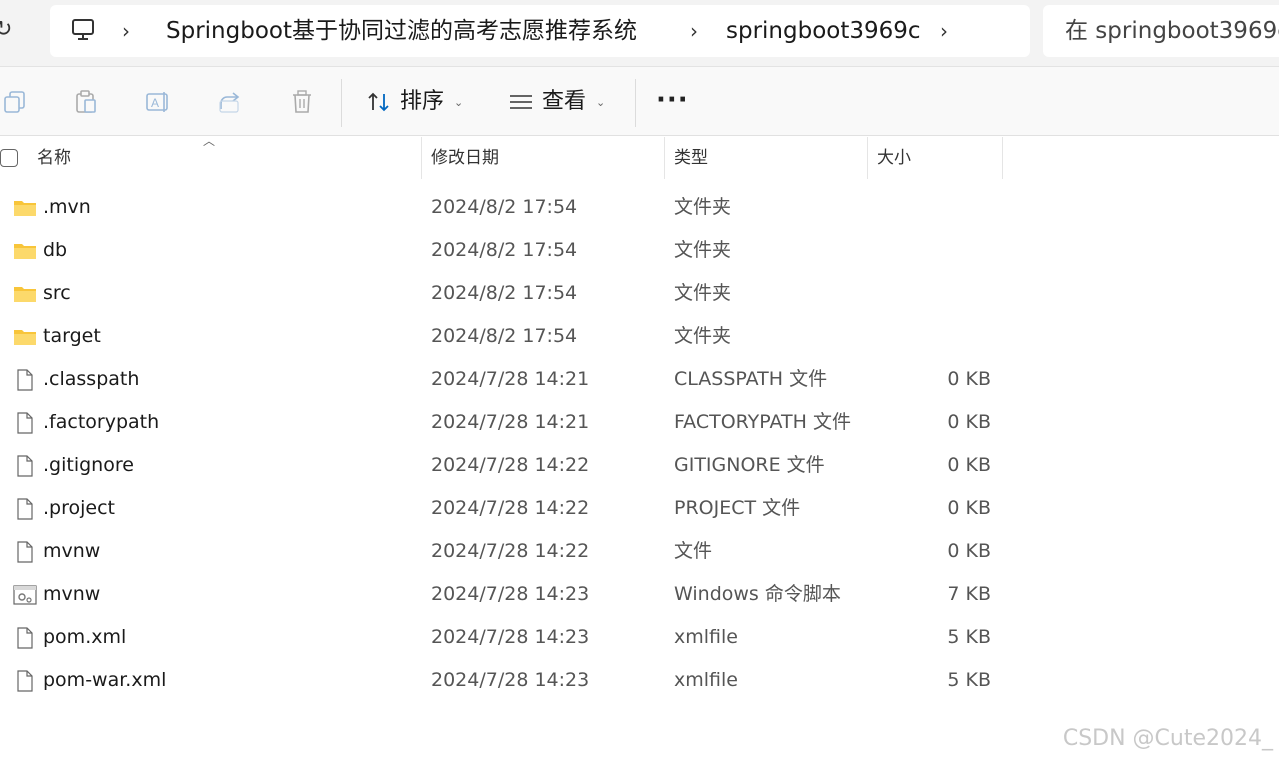 This screenshot has width=1279, height=757. Describe the element at coordinates (693, 551) in the screenshot. I see `file-type: 文件` at that location.